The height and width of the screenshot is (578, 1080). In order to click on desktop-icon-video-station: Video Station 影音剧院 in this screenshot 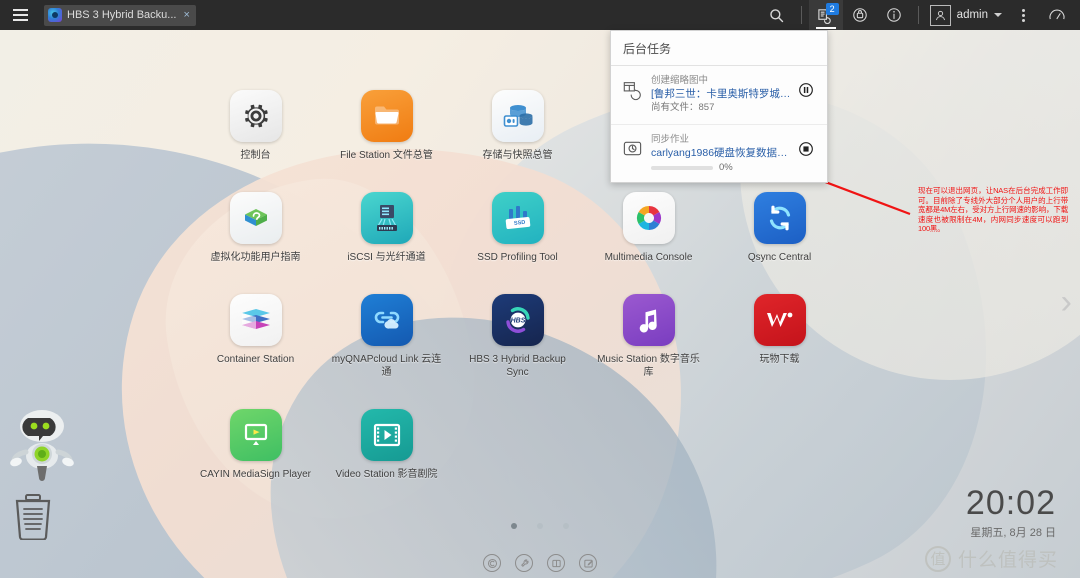, I will do `click(386, 445)`.